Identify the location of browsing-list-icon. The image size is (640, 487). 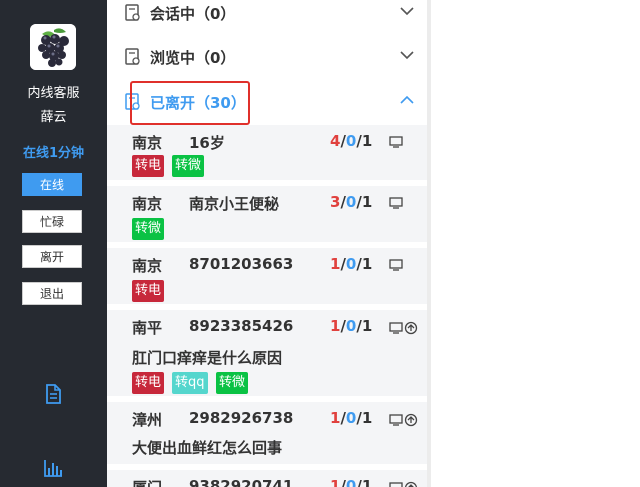
(132, 56).